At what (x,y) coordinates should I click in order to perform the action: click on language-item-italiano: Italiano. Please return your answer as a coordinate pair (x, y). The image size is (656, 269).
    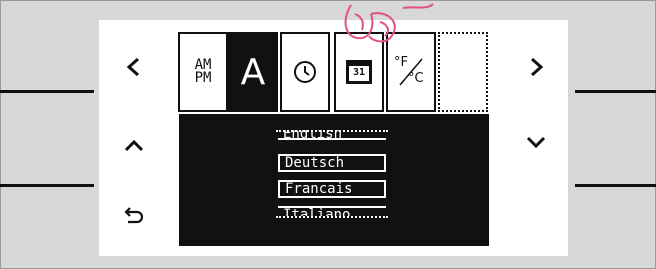
    Looking at the image, I should click on (332, 211).